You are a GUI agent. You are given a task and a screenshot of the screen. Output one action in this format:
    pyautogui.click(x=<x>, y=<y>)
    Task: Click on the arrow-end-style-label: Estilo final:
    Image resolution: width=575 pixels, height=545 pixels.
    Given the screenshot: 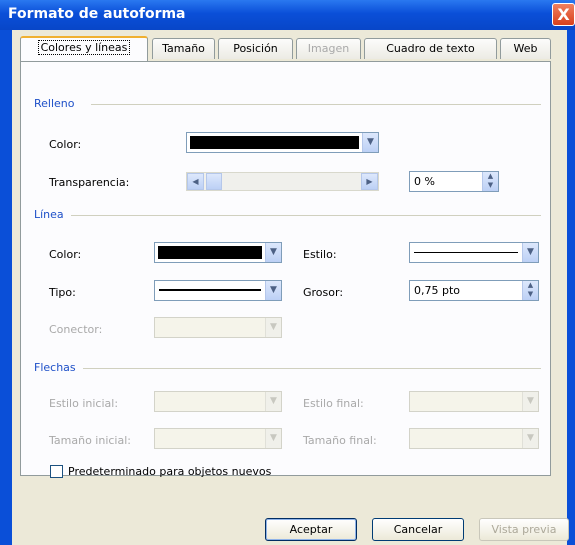 What is the action you would take?
    pyautogui.click(x=333, y=403)
    